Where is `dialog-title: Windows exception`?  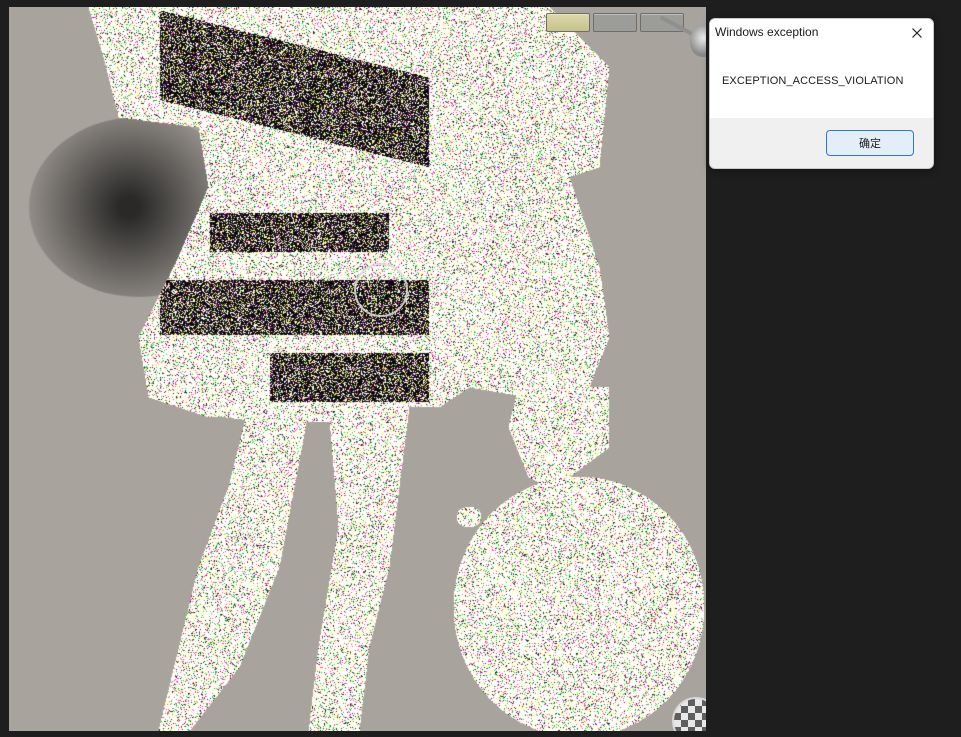 dialog-title: Windows exception is located at coordinates (767, 32).